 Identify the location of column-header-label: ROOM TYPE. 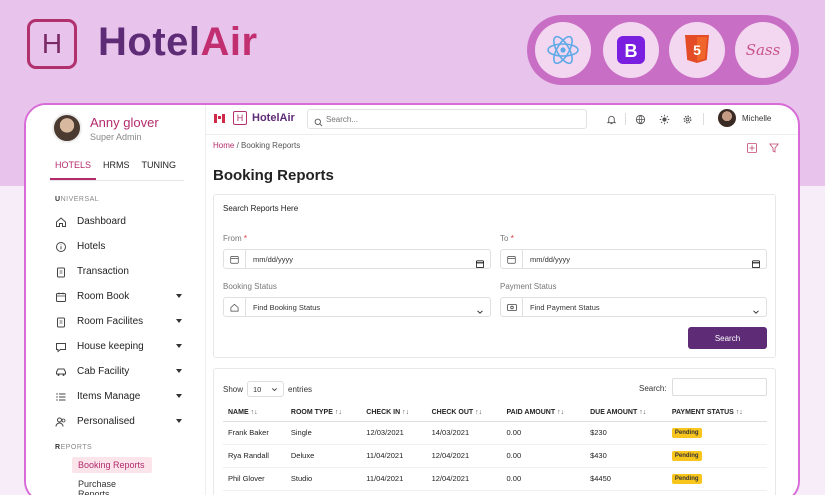
(311, 412).